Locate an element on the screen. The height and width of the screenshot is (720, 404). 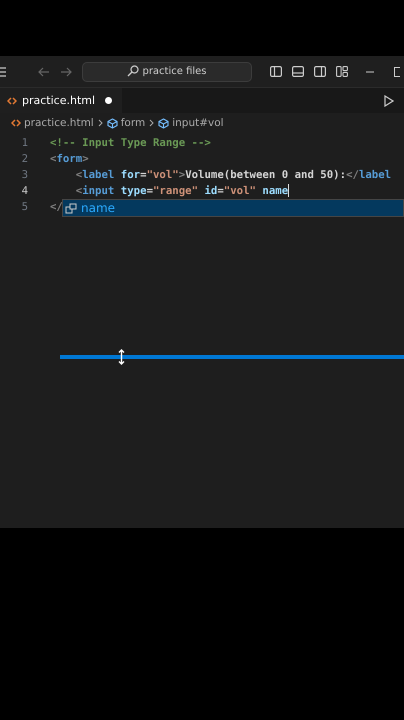
code-line: <!-- Input Type Range --> is located at coordinates (130, 142).